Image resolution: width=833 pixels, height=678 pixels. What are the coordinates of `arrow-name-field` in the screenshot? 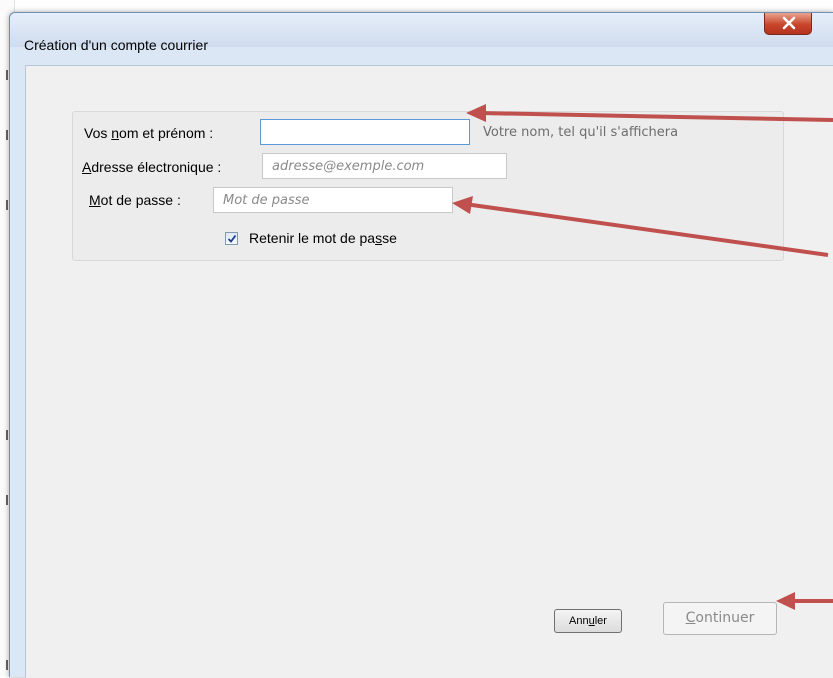 It's located at (649, 113).